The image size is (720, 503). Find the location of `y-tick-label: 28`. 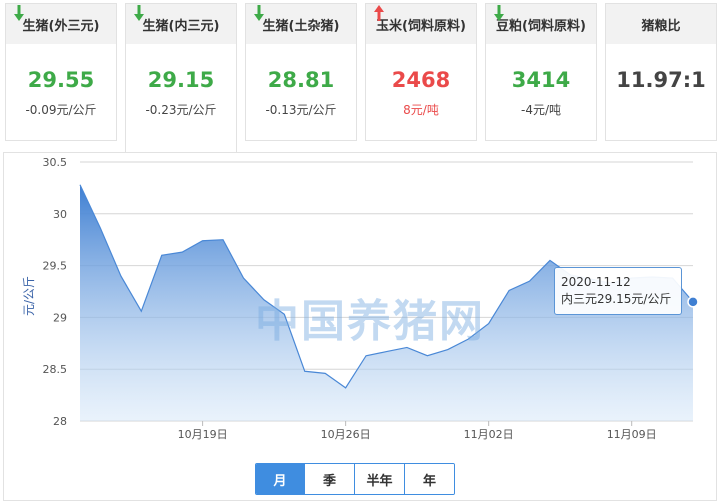

y-tick-label: 28 is located at coordinates (60, 421).